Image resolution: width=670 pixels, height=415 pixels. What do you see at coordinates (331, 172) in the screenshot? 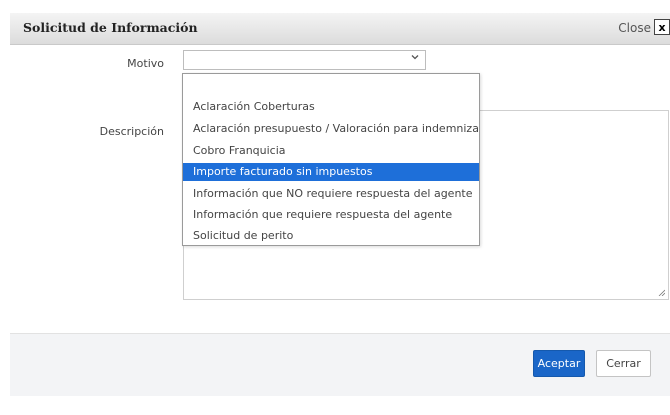
I see `dropdown-option-highlighted: Importe facturado sin impuestos` at bounding box center [331, 172].